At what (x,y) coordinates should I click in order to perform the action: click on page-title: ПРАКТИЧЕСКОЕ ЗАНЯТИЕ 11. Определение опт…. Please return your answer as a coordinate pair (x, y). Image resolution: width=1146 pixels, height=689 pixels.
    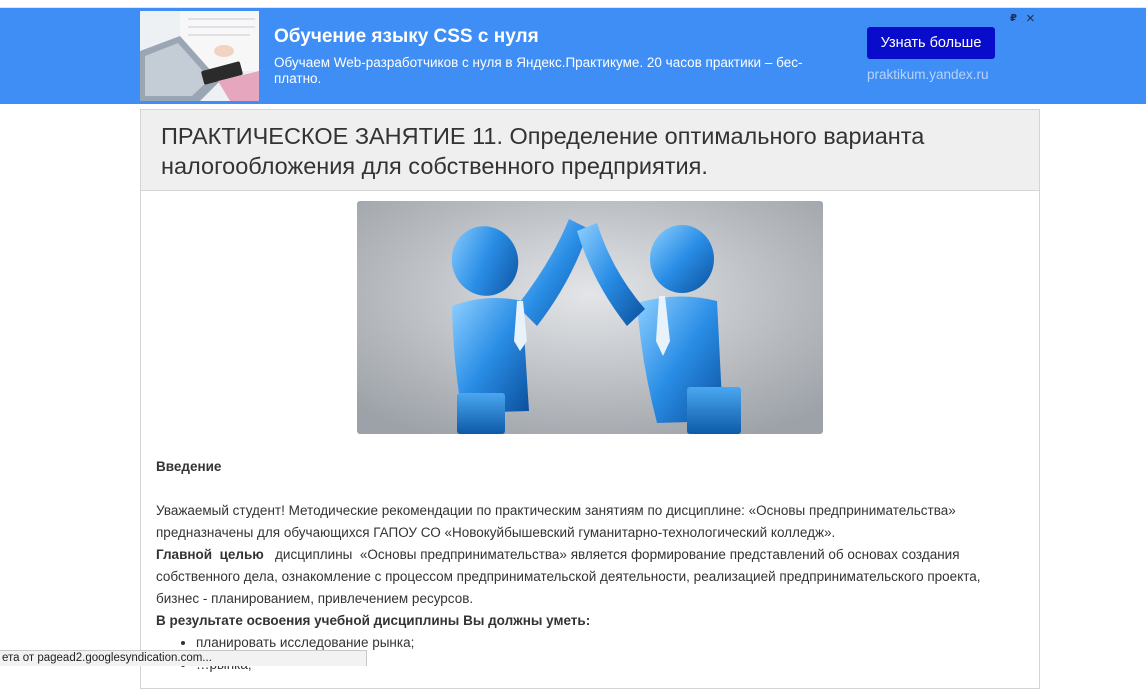
    Looking at the image, I should click on (543, 151).